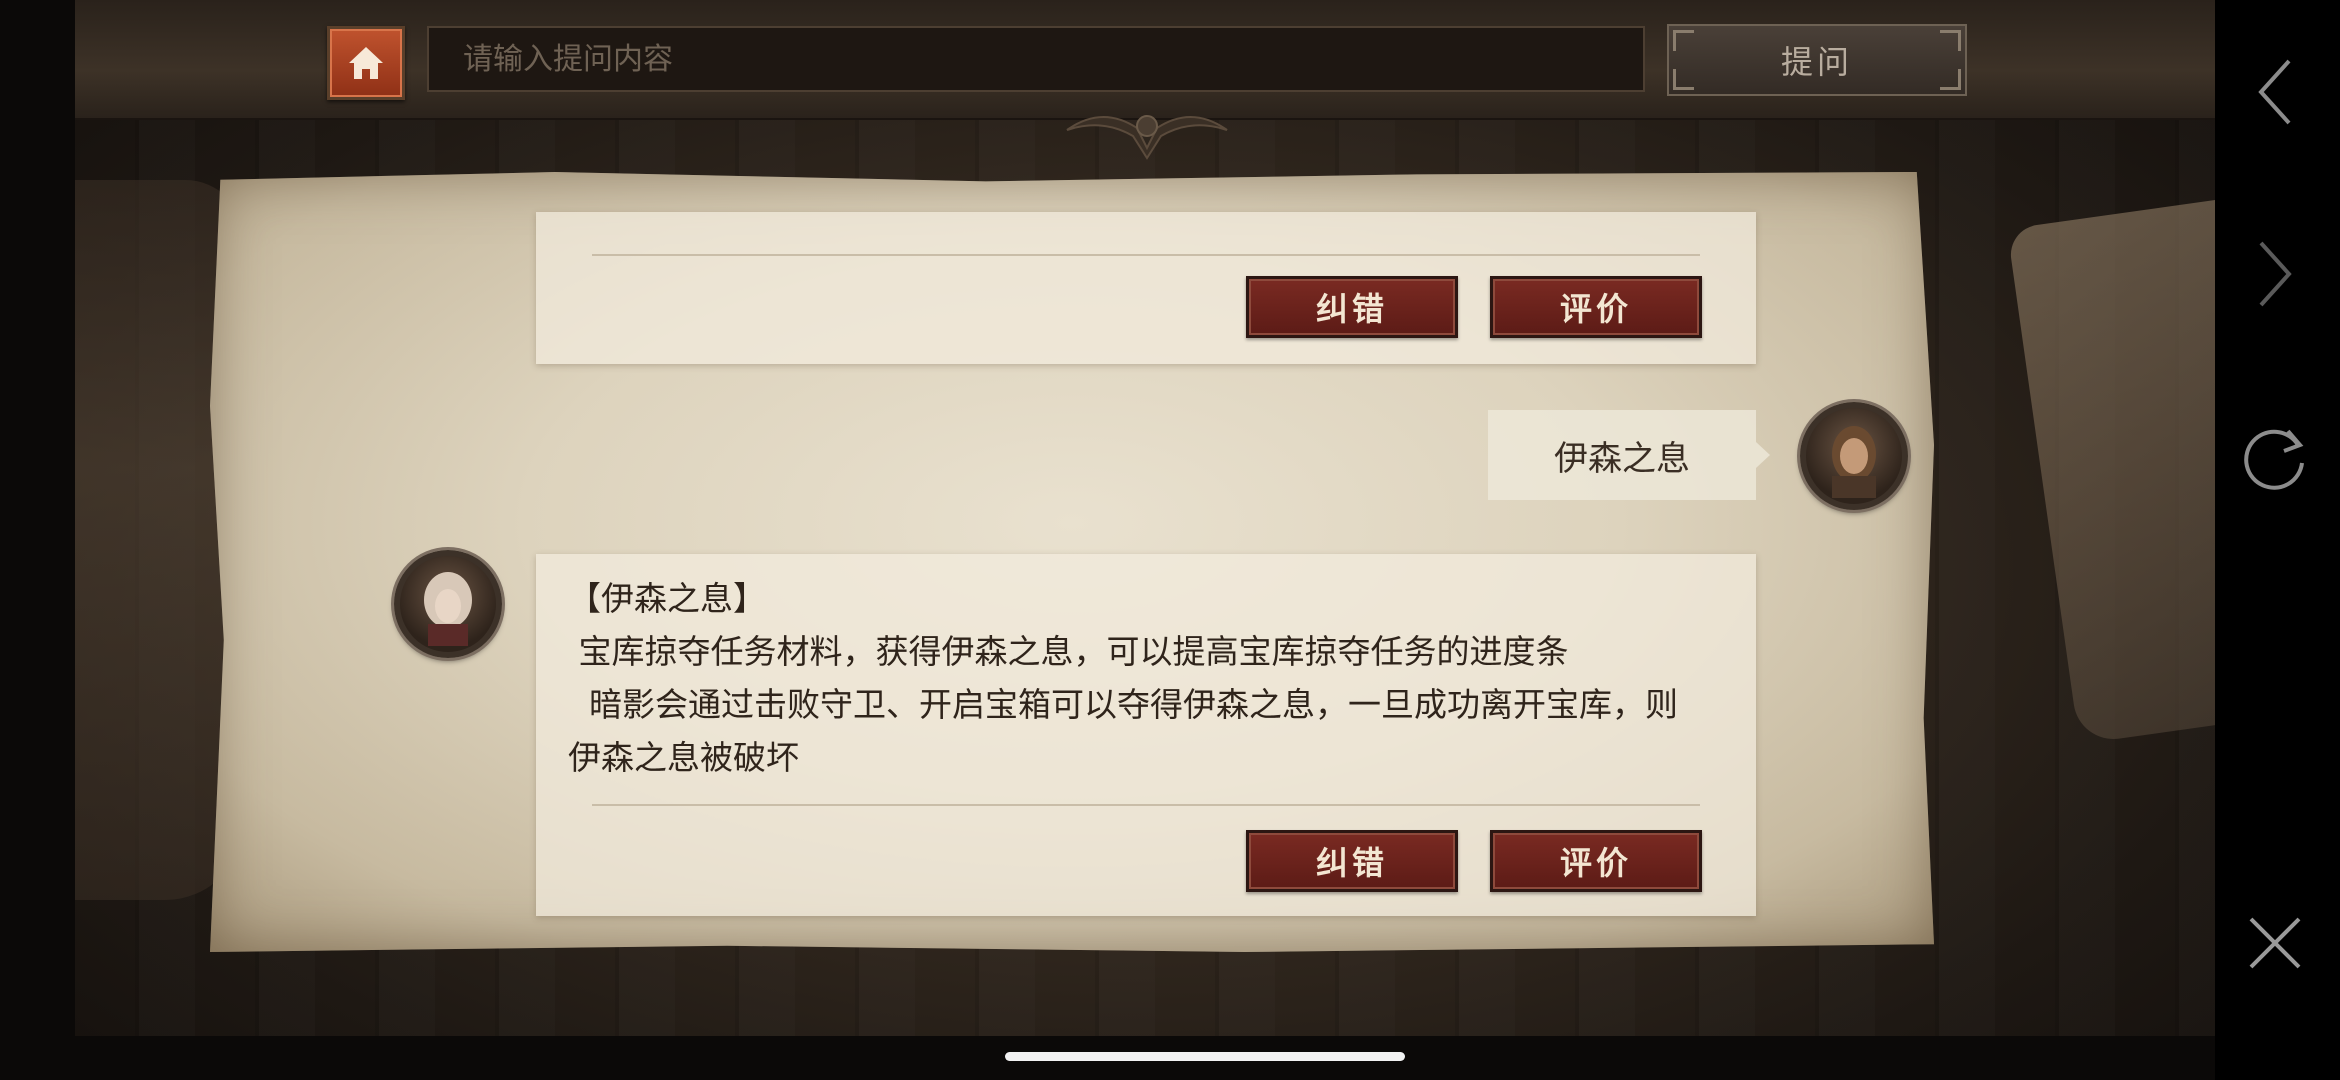 The width and height of the screenshot is (2340, 1080). I want to click on refresh-button, so click(2275, 458).